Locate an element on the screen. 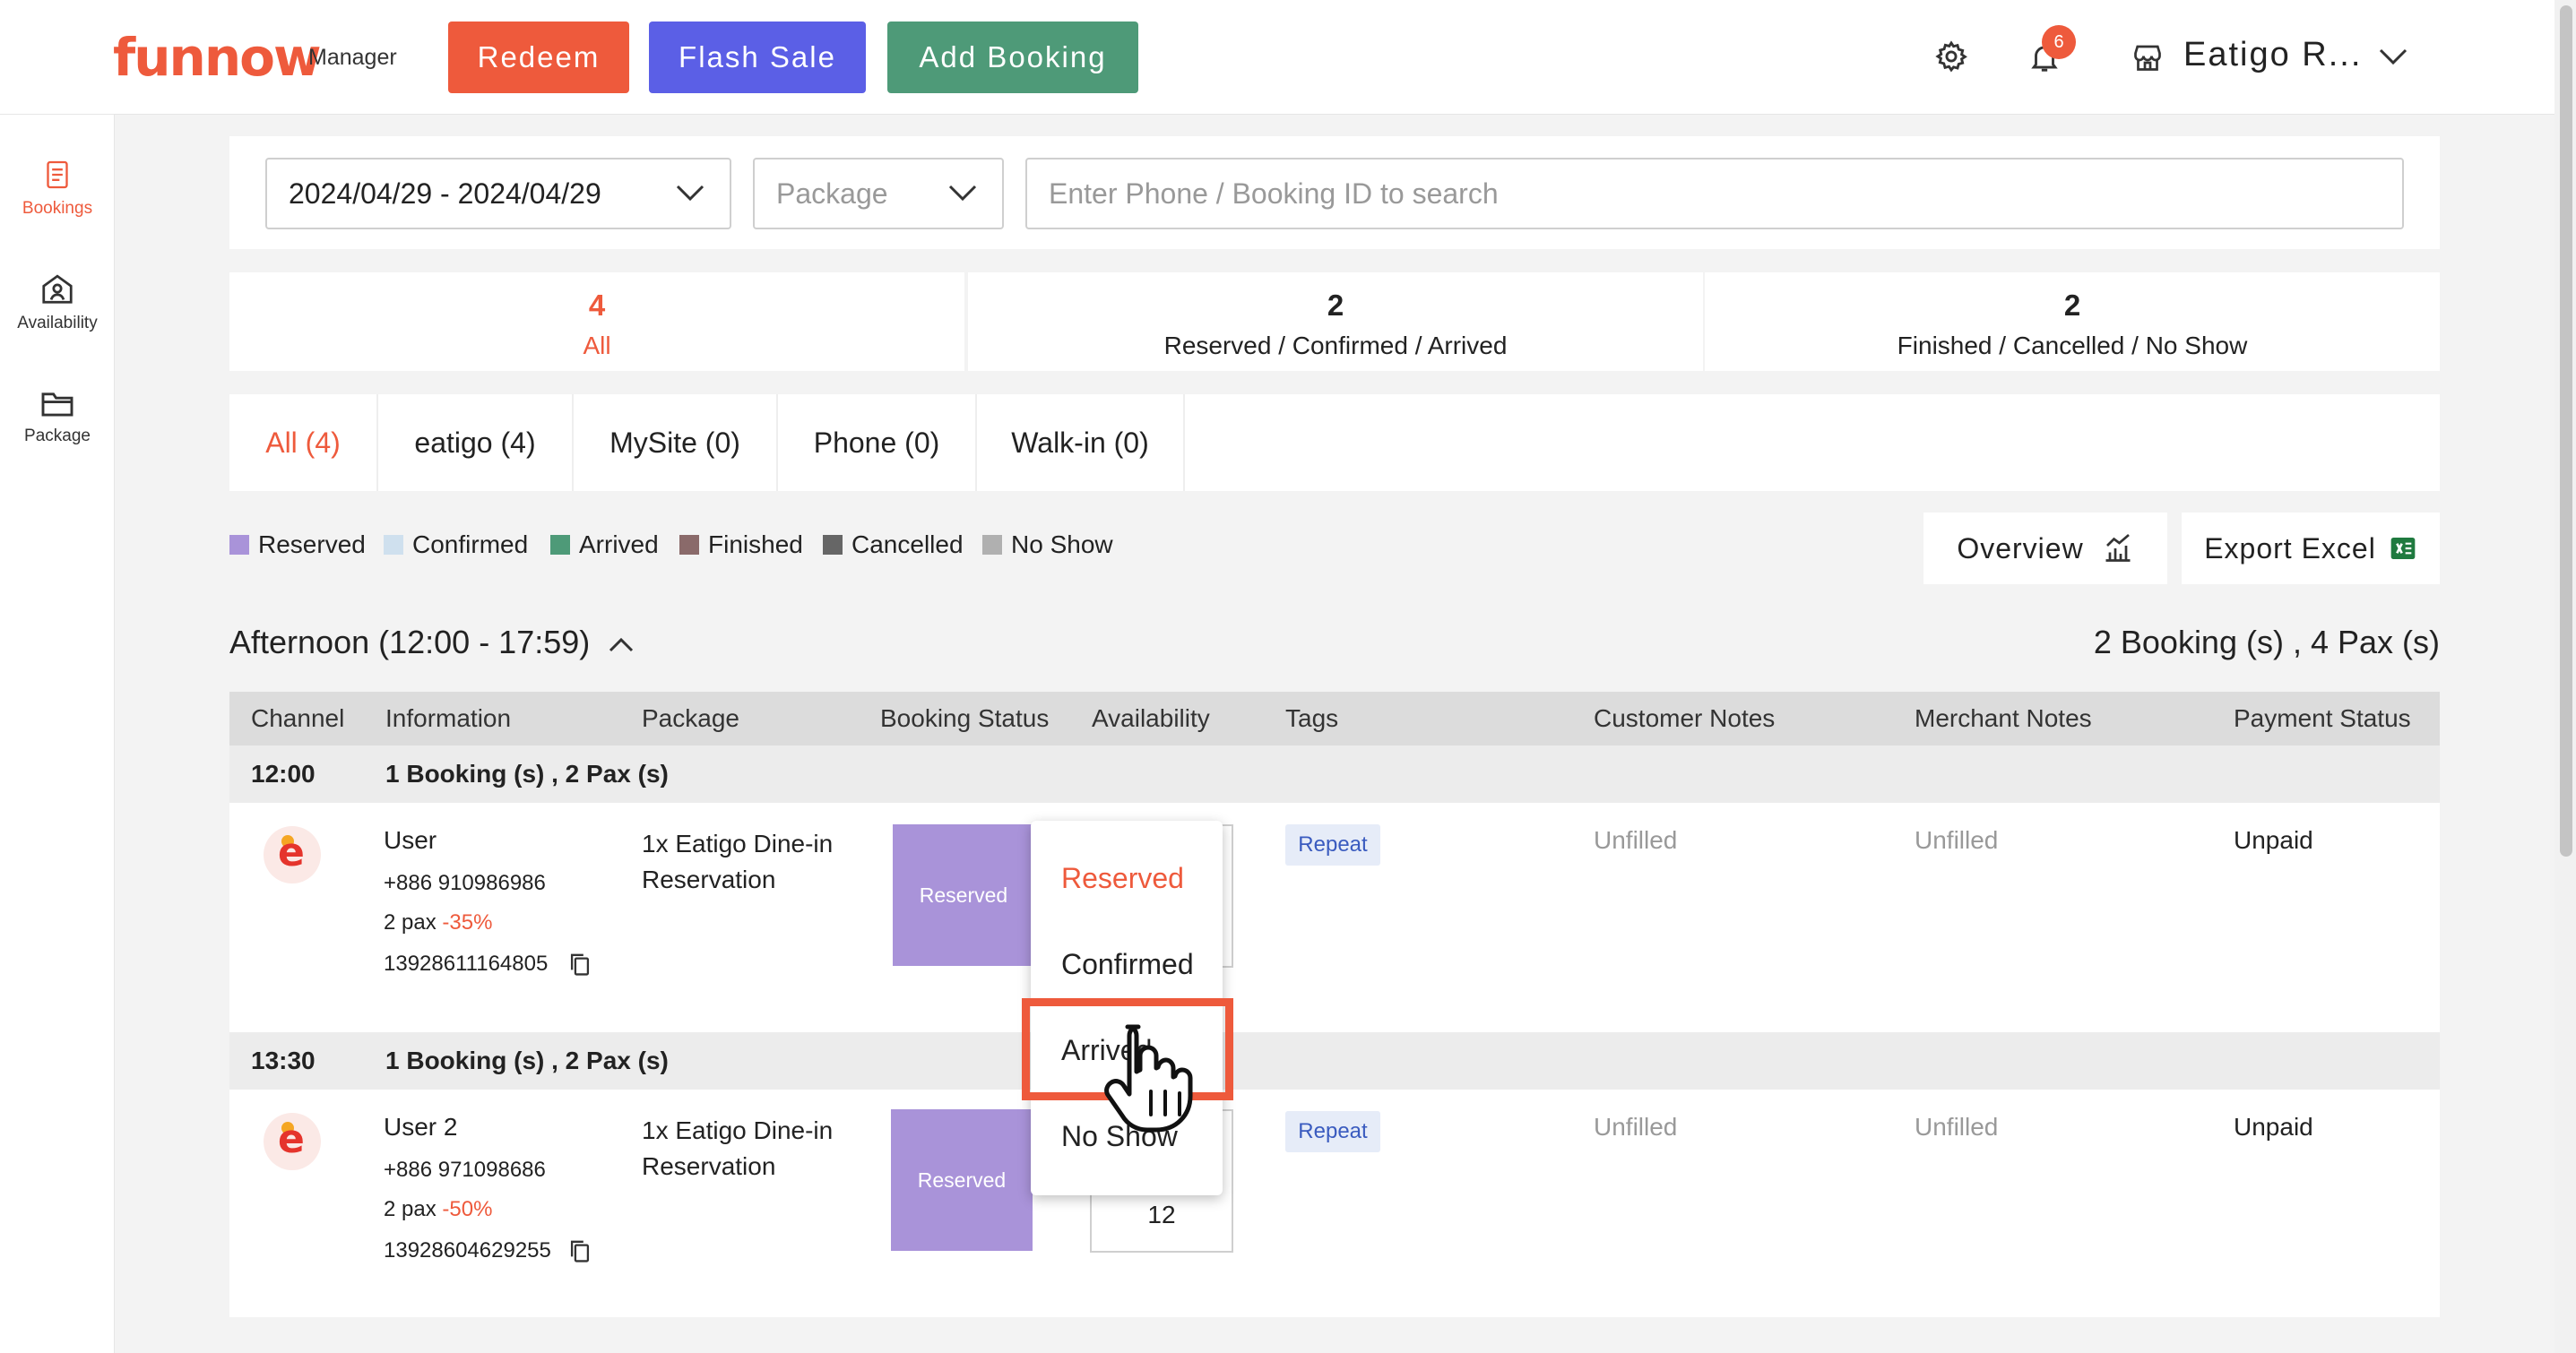 This screenshot has width=2576, height=1353. booking-id: 13928611164805 is located at coordinates (466, 964).